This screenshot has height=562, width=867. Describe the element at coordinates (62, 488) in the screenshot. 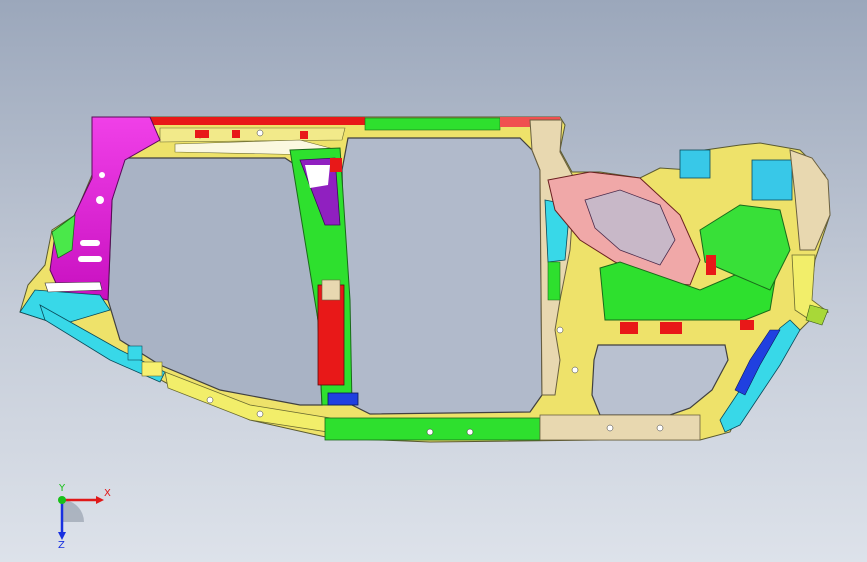

I see `y-axis-label: Y` at that location.